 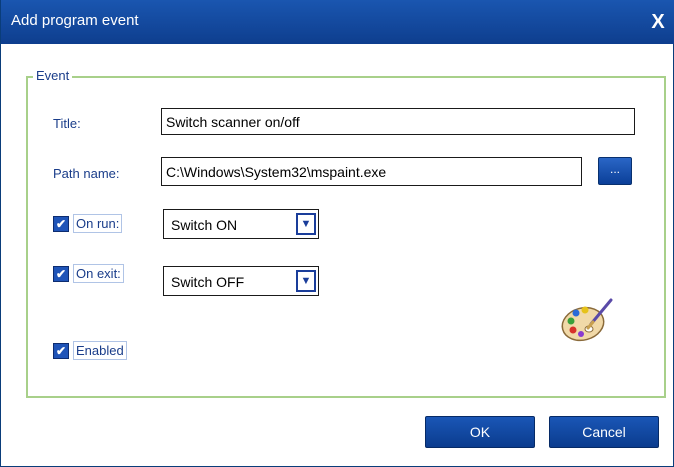 What do you see at coordinates (398, 121) in the screenshot?
I see `title-input` at bounding box center [398, 121].